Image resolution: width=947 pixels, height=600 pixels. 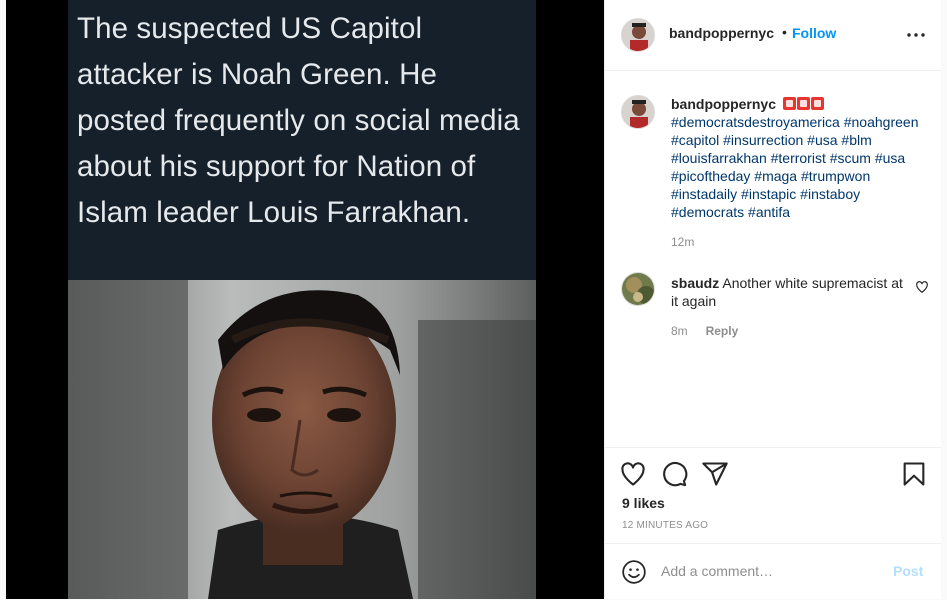 I want to click on comment-button, so click(x=674, y=474).